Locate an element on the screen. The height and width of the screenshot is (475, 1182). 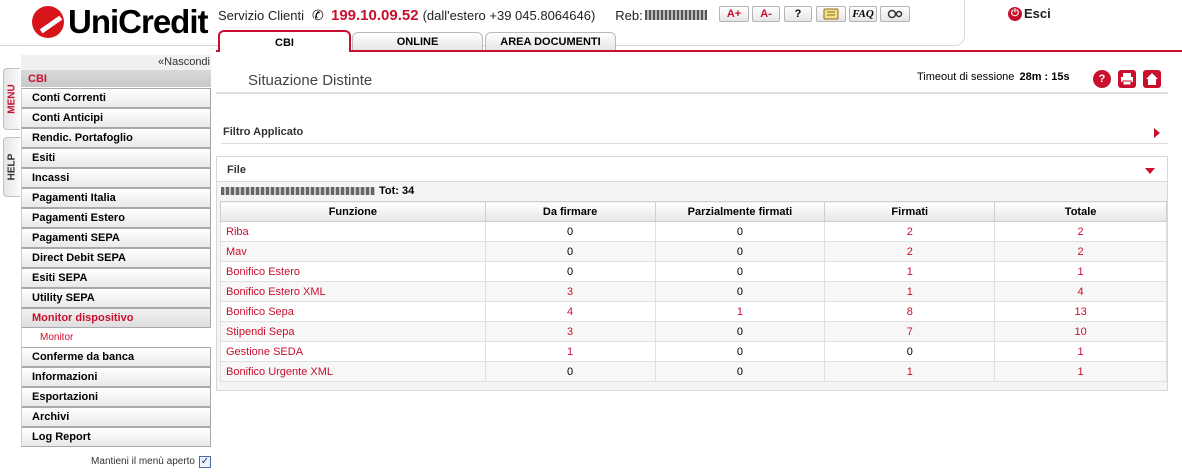
cell-firmati: 8 is located at coordinates (910, 311).